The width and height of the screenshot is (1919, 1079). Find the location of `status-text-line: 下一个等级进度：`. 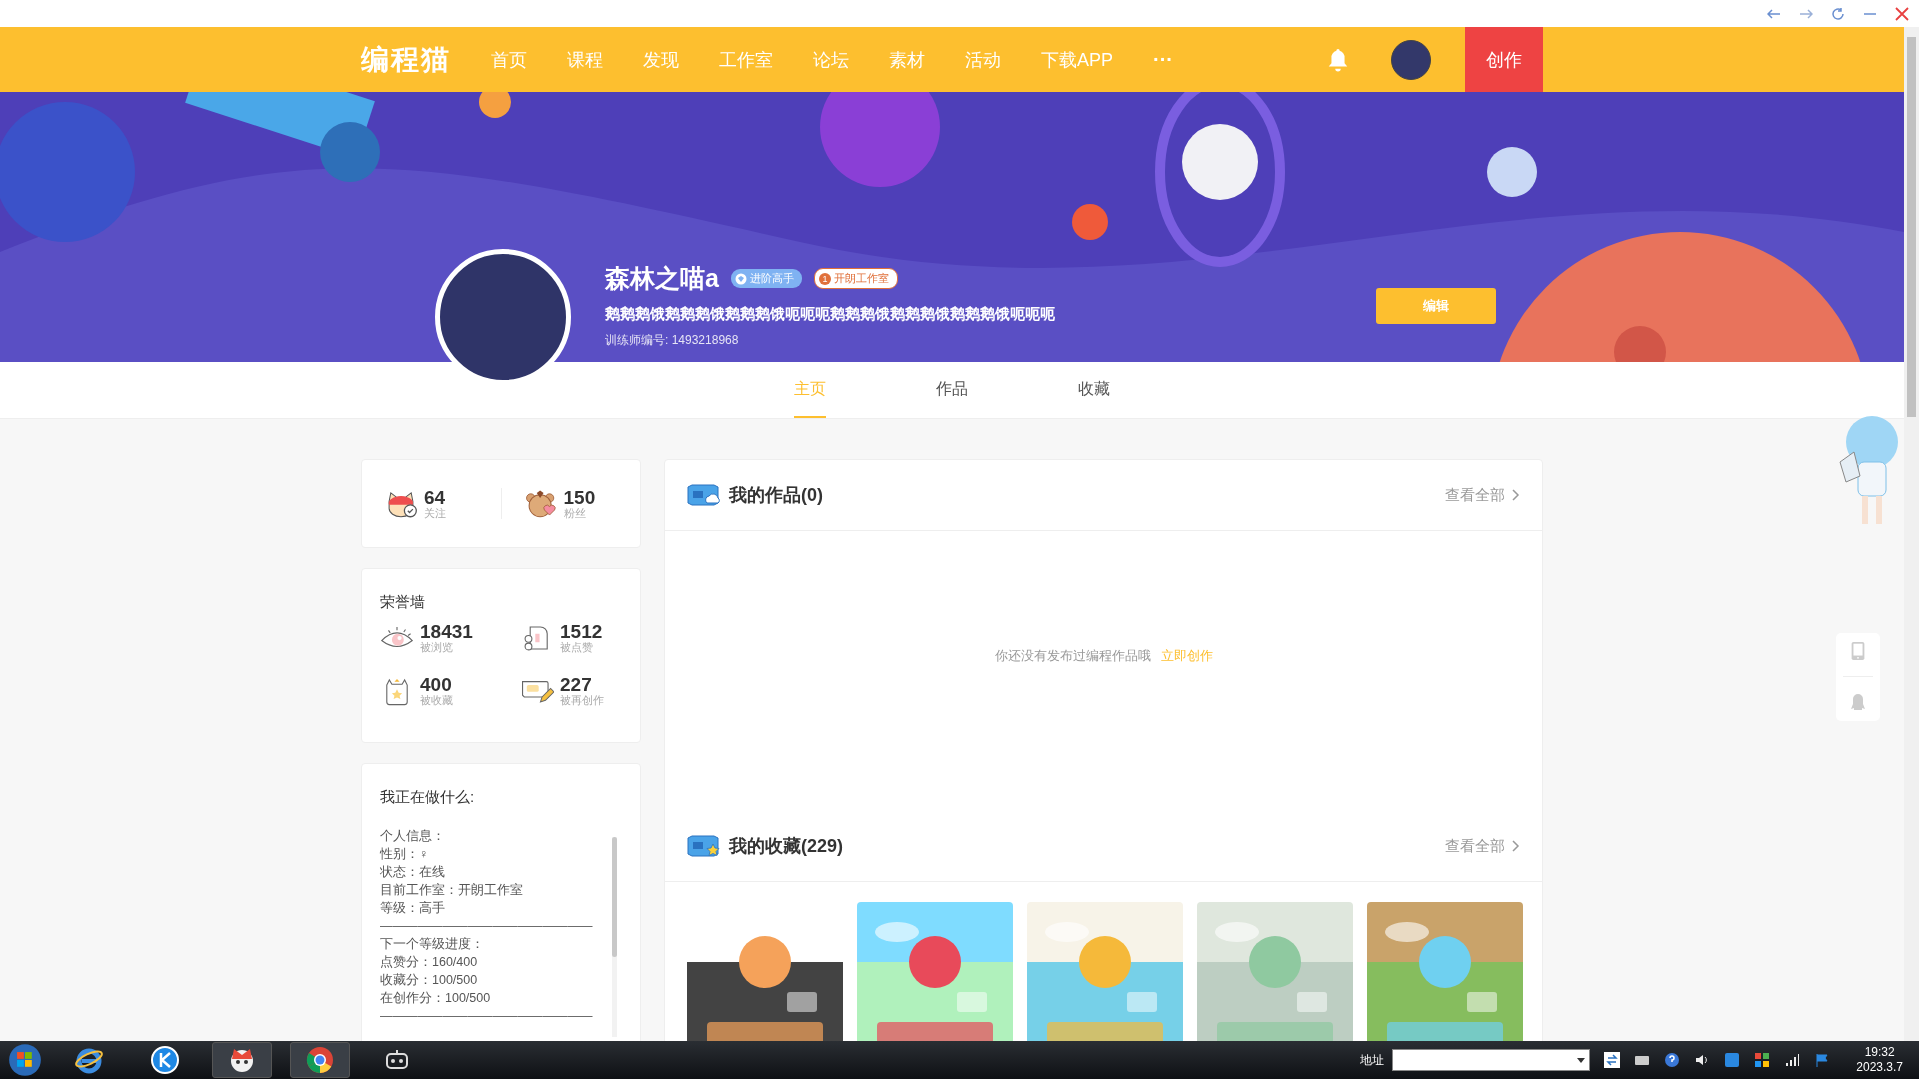

status-text-line: 下一个等级进度： is located at coordinates (432, 944).